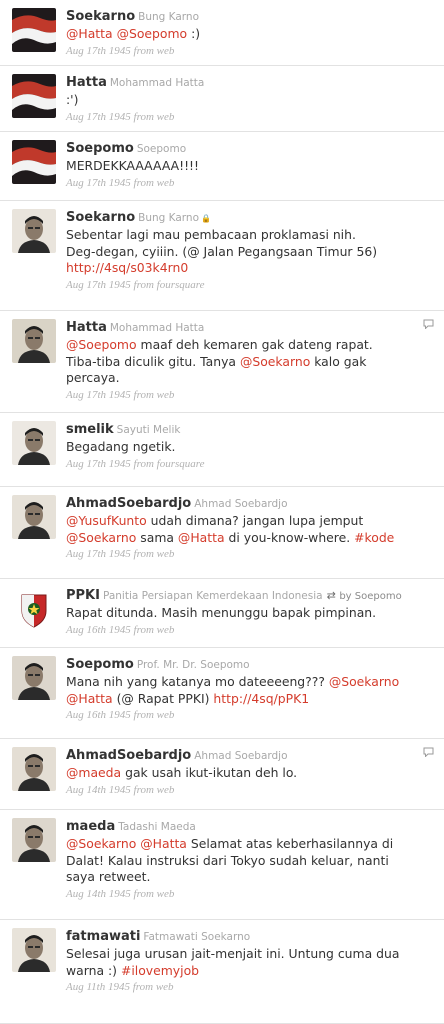  I want to click on tweet-text: @maeda gak usah ikut-ikutan deh lo., so click(245, 773).